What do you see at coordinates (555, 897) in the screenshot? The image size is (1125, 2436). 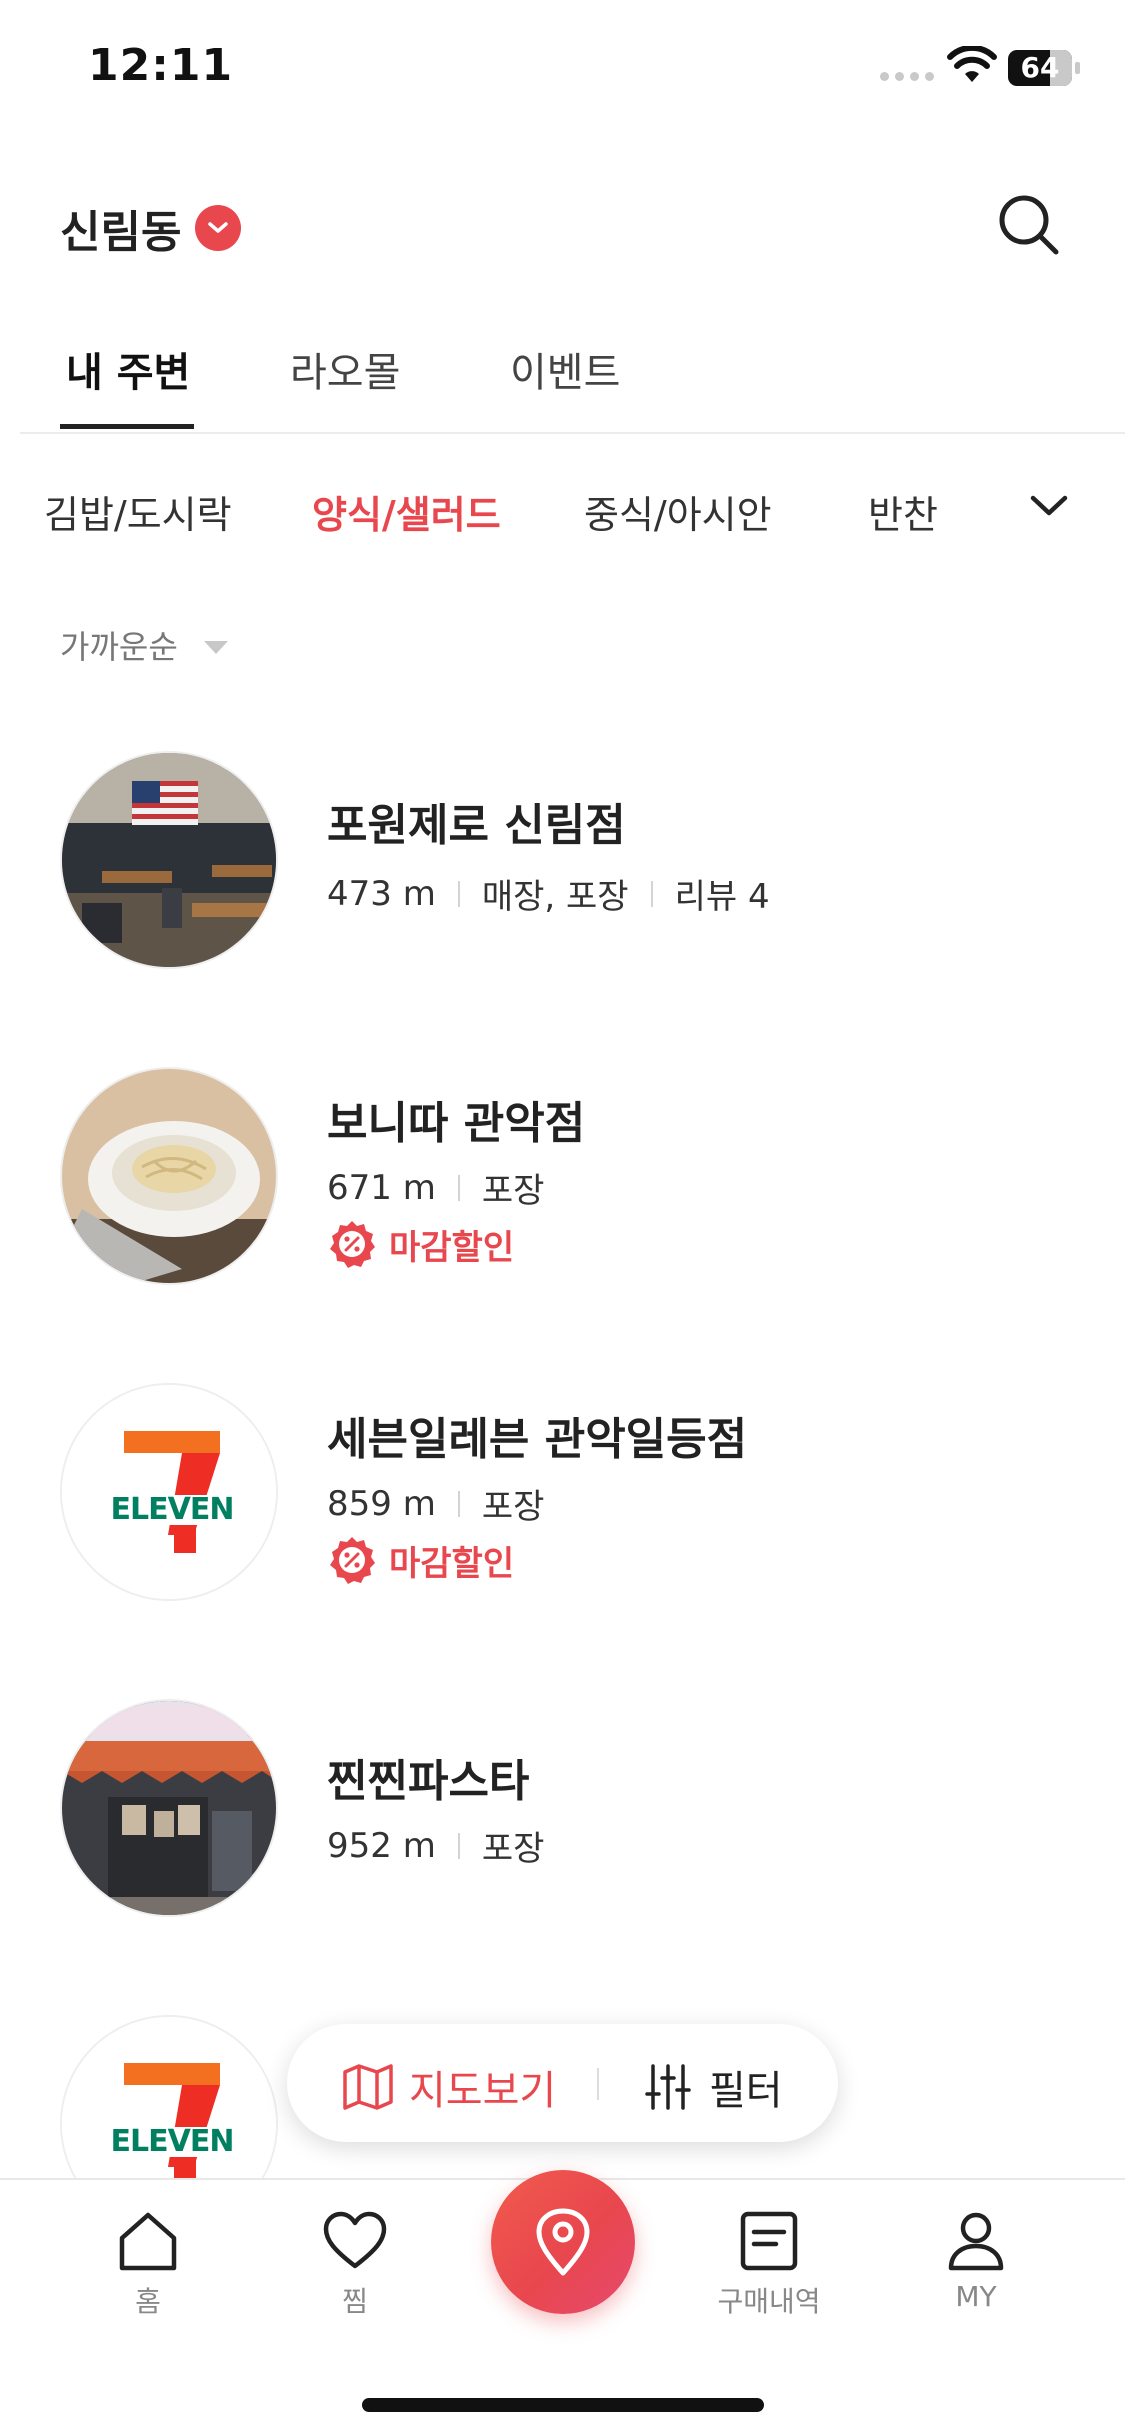 I see `store-service: 매장, 포장` at bounding box center [555, 897].